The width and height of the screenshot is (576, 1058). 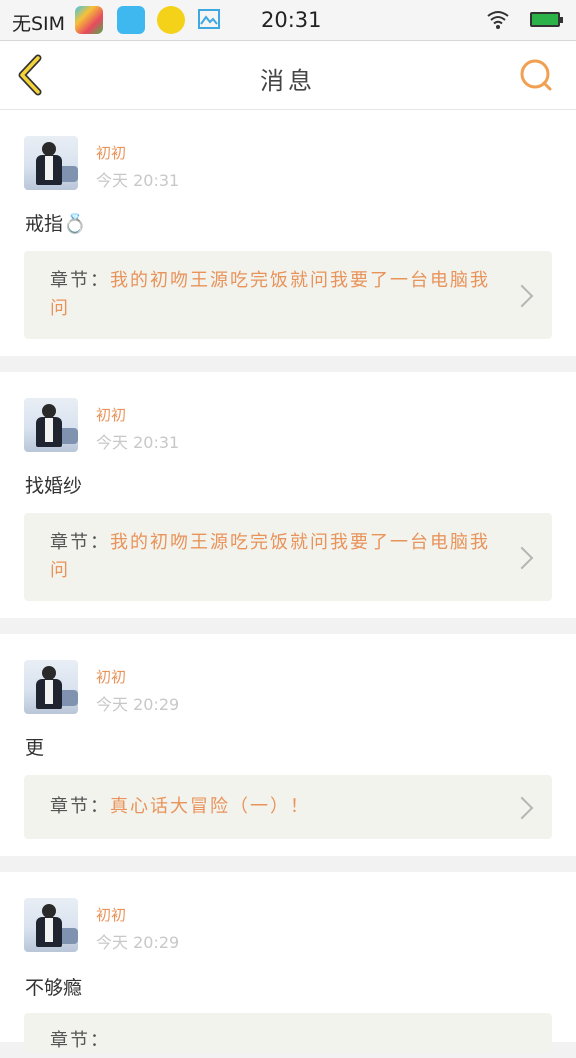 I want to click on battery-icon, so click(x=546, y=19).